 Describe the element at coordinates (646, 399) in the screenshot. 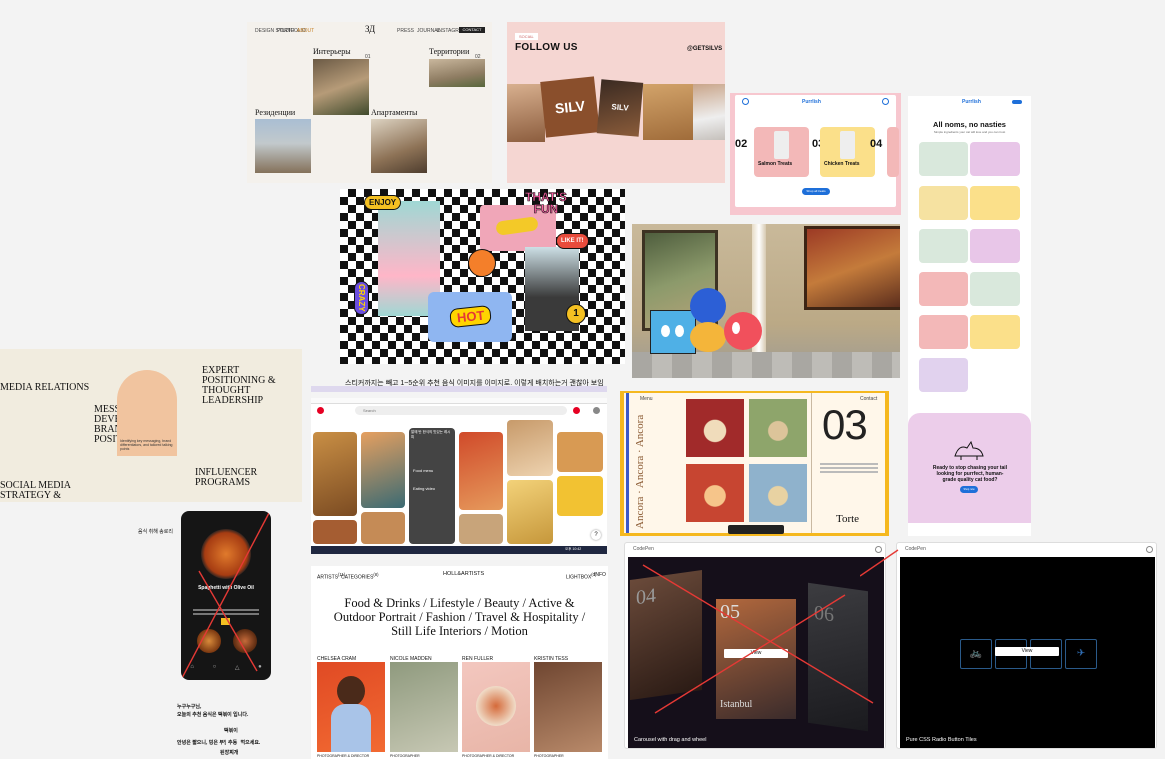

I see `ancora-menu-link: Menu` at that location.